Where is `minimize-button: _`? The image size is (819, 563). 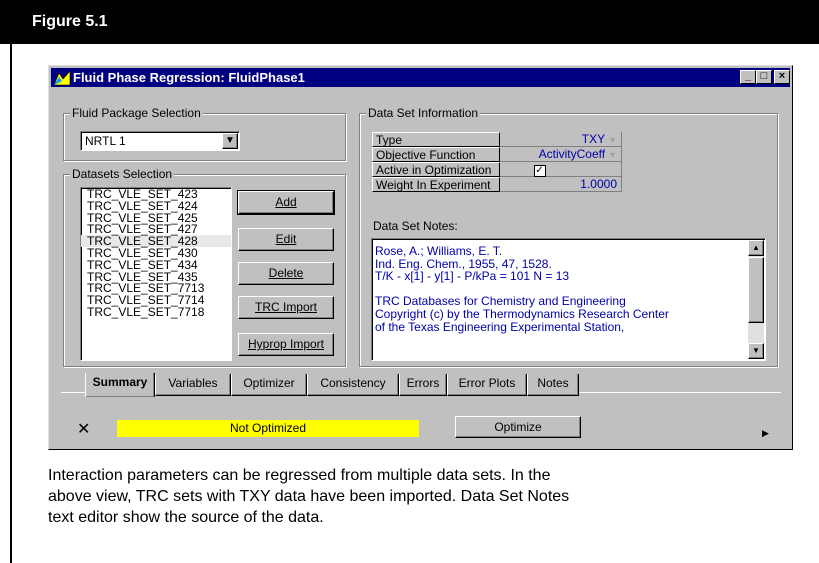
minimize-button: _ is located at coordinates (748, 77).